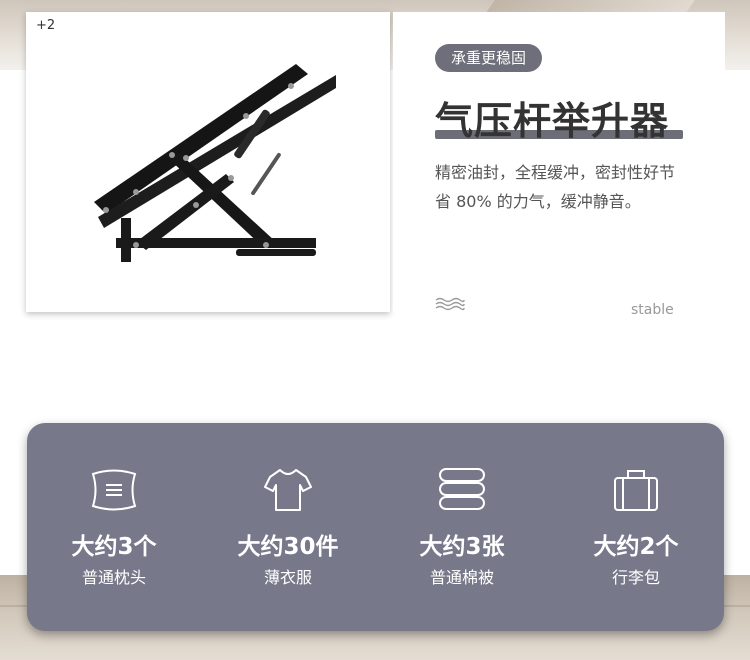  I want to click on suitcase-icon, so click(636, 490).